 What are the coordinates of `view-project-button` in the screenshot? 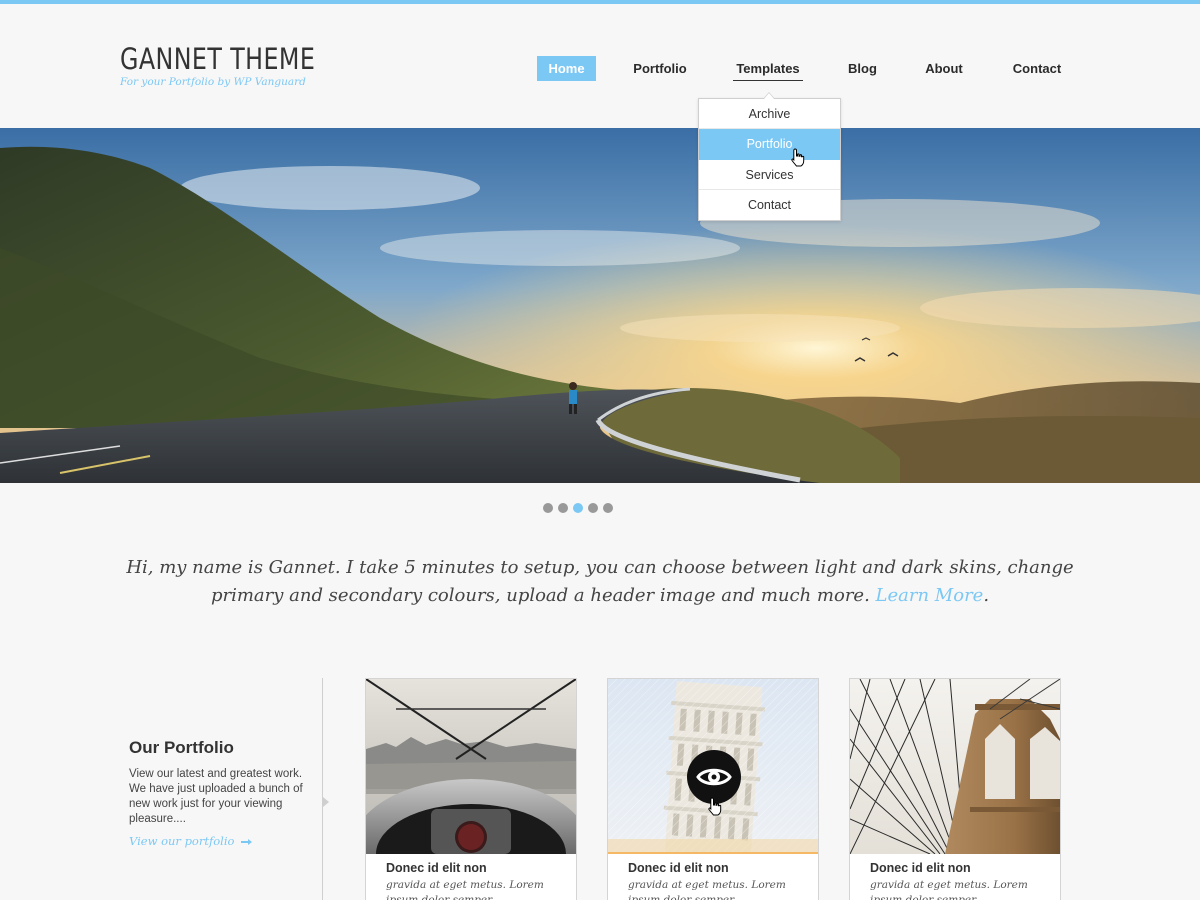 It's located at (714, 777).